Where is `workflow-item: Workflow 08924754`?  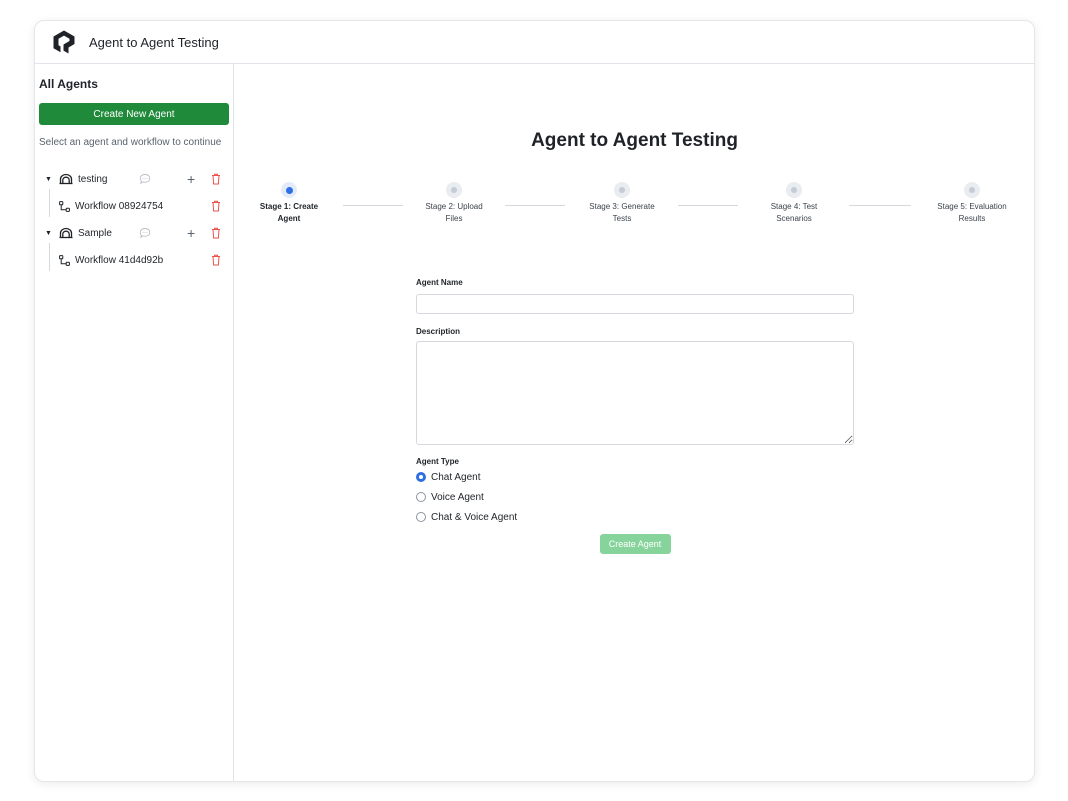
workflow-item: Workflow 08924754 is located at coordinates (134, 203).